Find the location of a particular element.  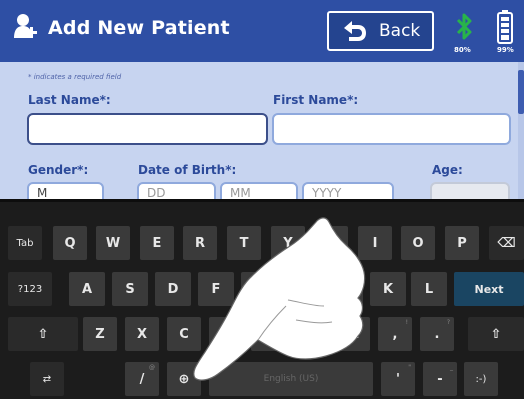

key-g: G is located at coordinates (259, 289).